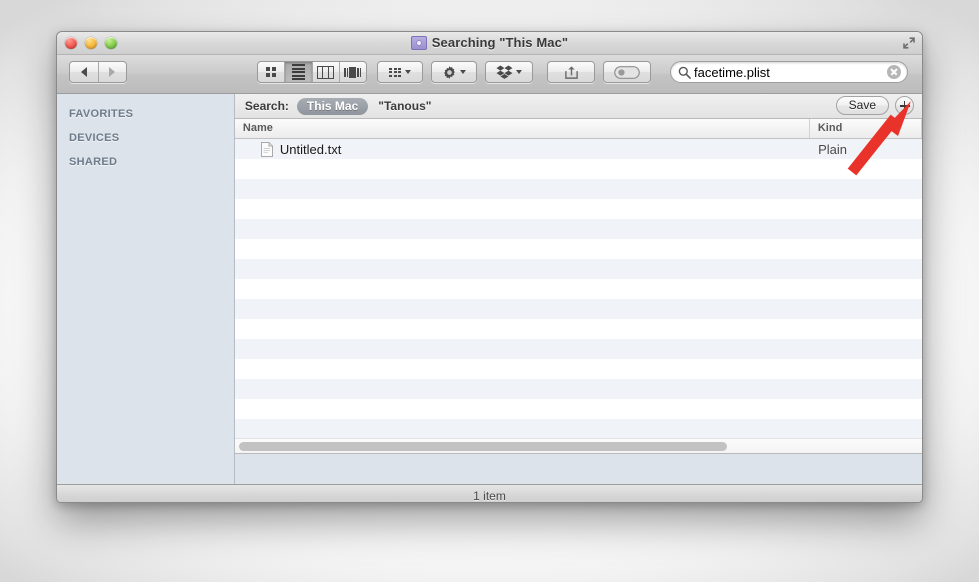 Image resolution: width=979 pixels, height=582 pixels. Describe the element at coordinates (449, 72) in the screenshot. I see `gear-icon` at that location.